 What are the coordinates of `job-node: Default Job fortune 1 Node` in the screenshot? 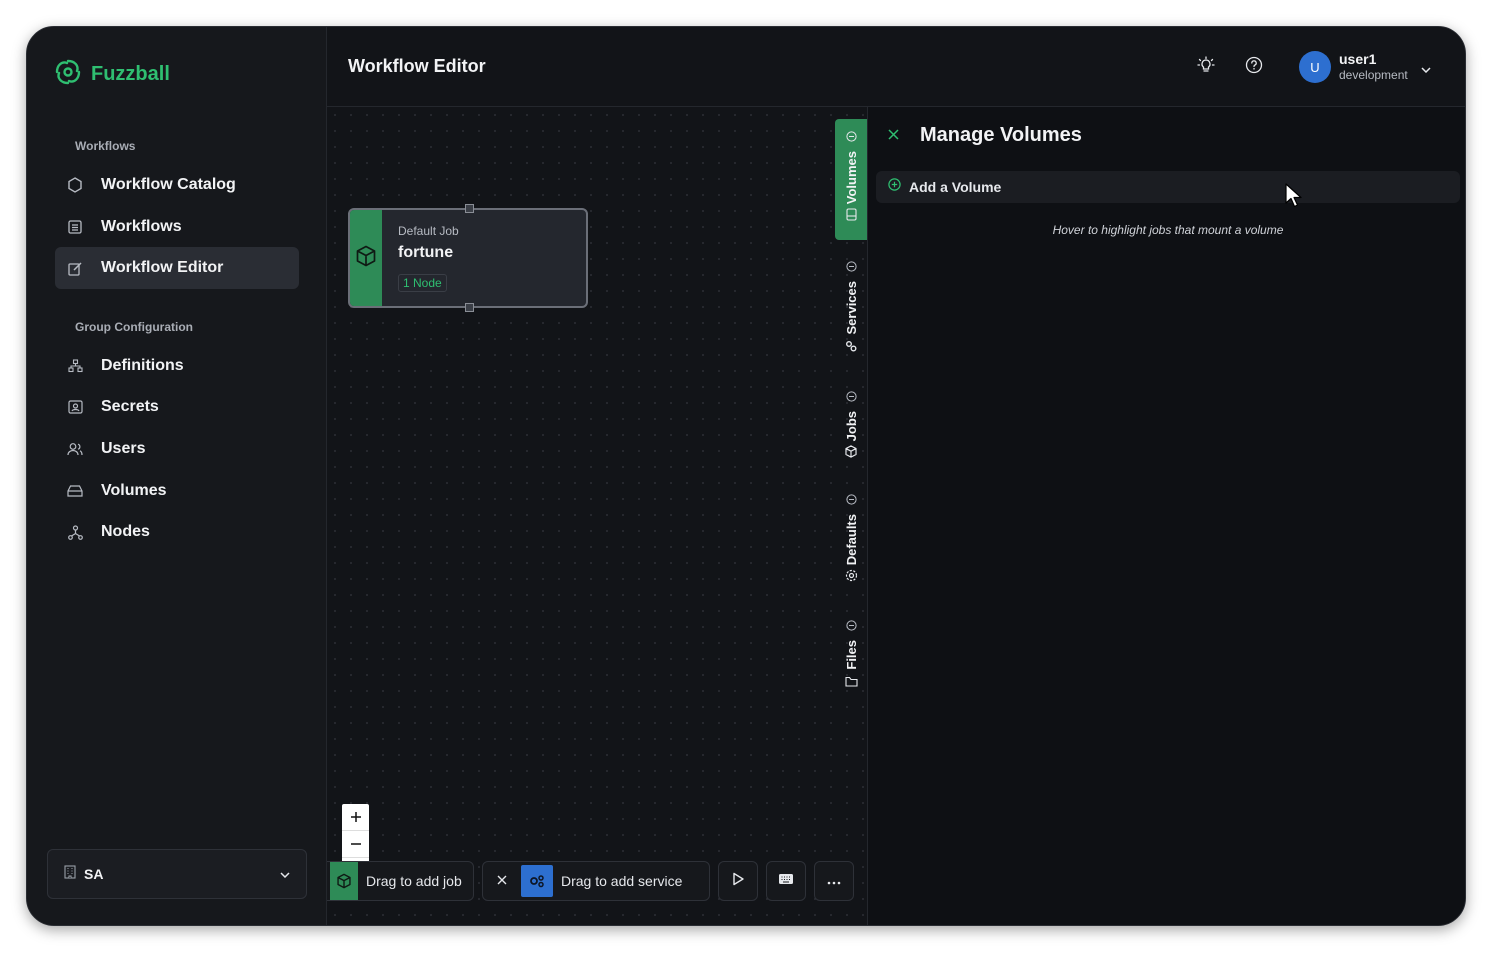 It's located at (468, 258).